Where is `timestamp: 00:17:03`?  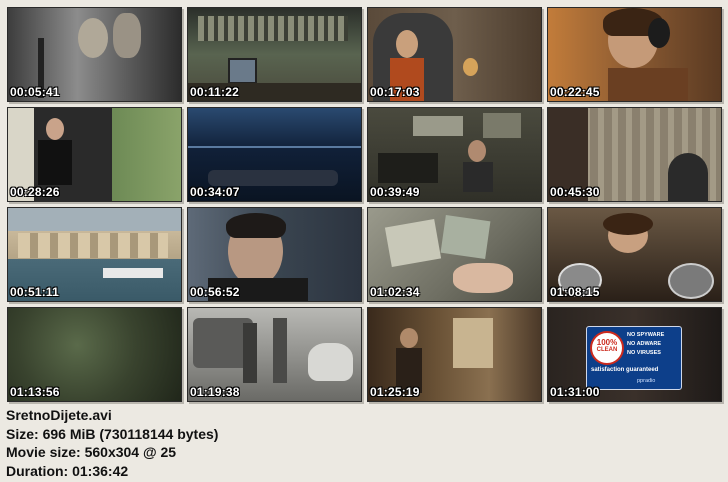
timestamp: 00:17:03 is located at coordinates (395, 92).